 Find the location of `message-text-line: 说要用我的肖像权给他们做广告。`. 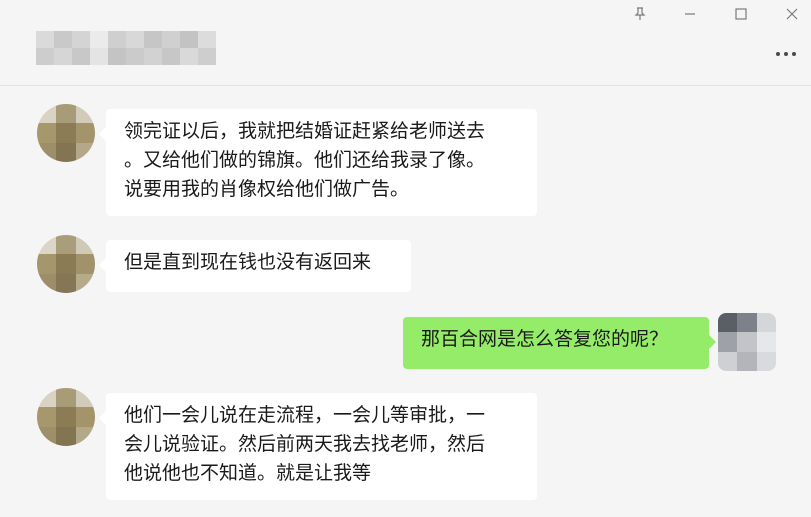

message-text-line: 说要用我的肖像权给他们做广告。 is located at coordinates (267, 189).